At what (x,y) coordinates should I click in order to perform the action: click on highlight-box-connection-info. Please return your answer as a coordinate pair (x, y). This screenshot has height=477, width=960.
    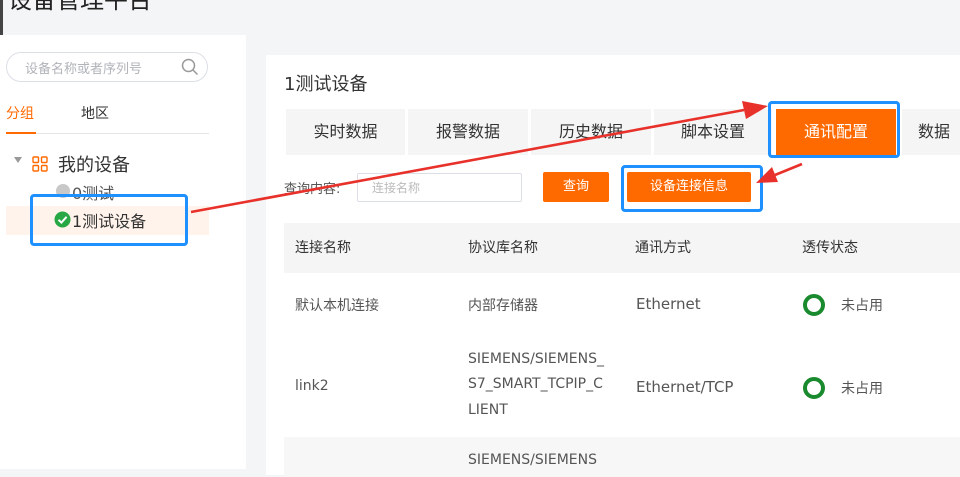
    Looking at the image, I should click on (692, 188).